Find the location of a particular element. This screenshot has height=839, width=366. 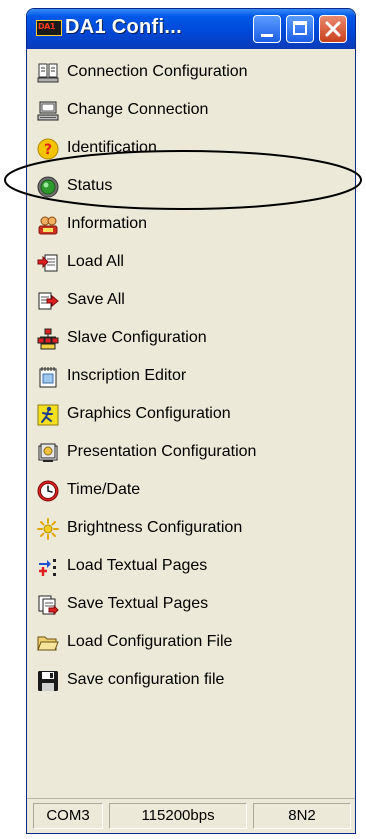

maximize-button is located at coordinates (300, 29).